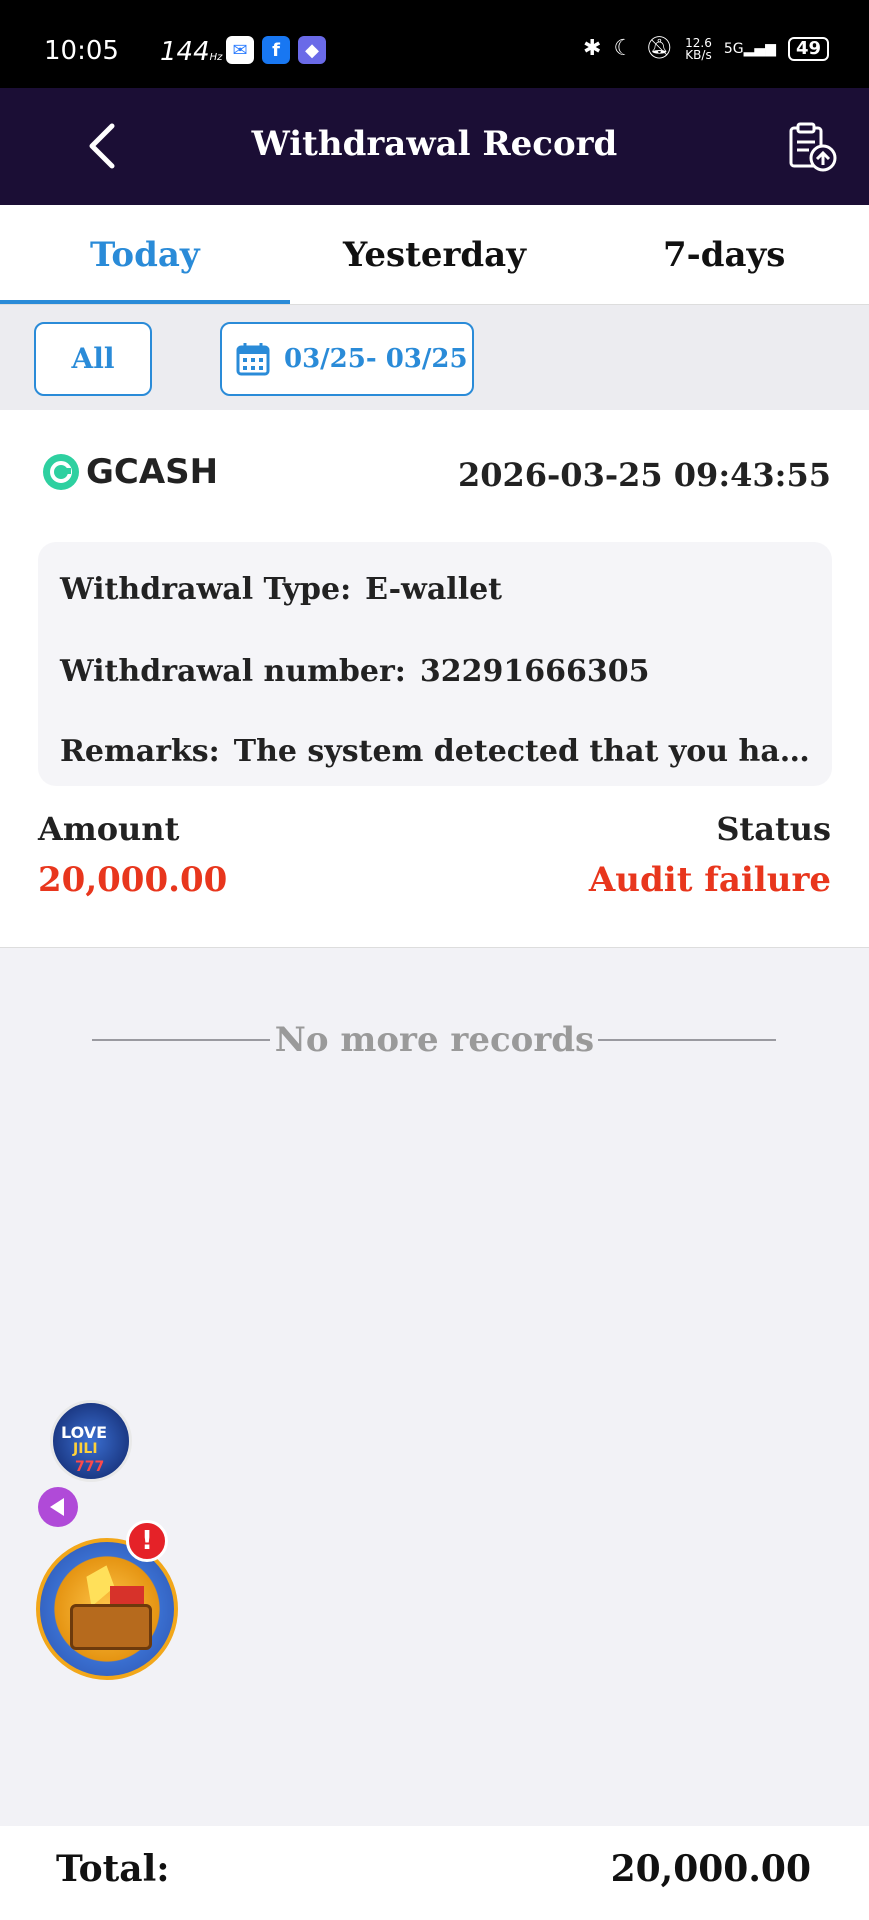  Describe the element at coordinates (233, 671) in the screenshot. I see `withdrawal-number-label: Withdrawal number:` at that location.